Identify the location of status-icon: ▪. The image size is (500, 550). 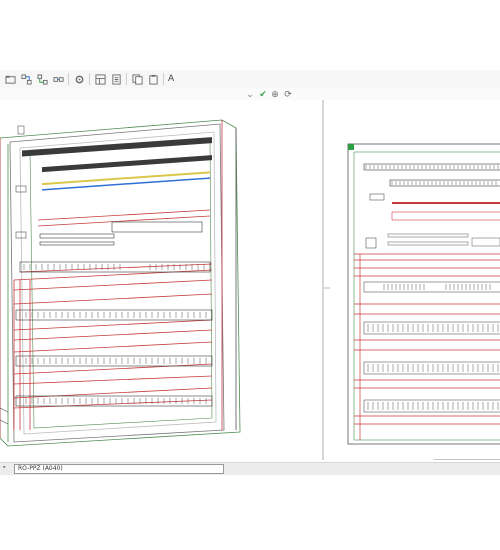
(4, 467).